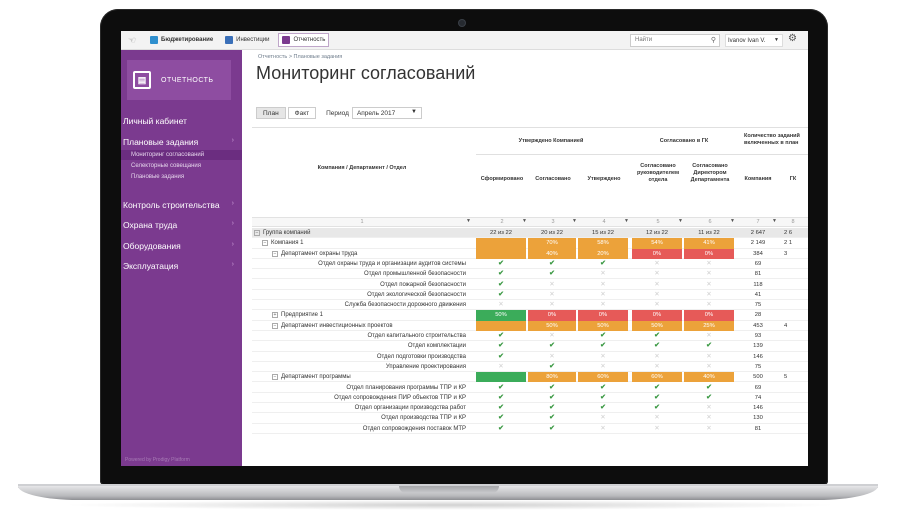  Describe the element at coordinates (530, 367) in the screenshot. I see `table-row: Управление проектирования ✕ ✔ ✕ ✕ ✕ 75` at that location.